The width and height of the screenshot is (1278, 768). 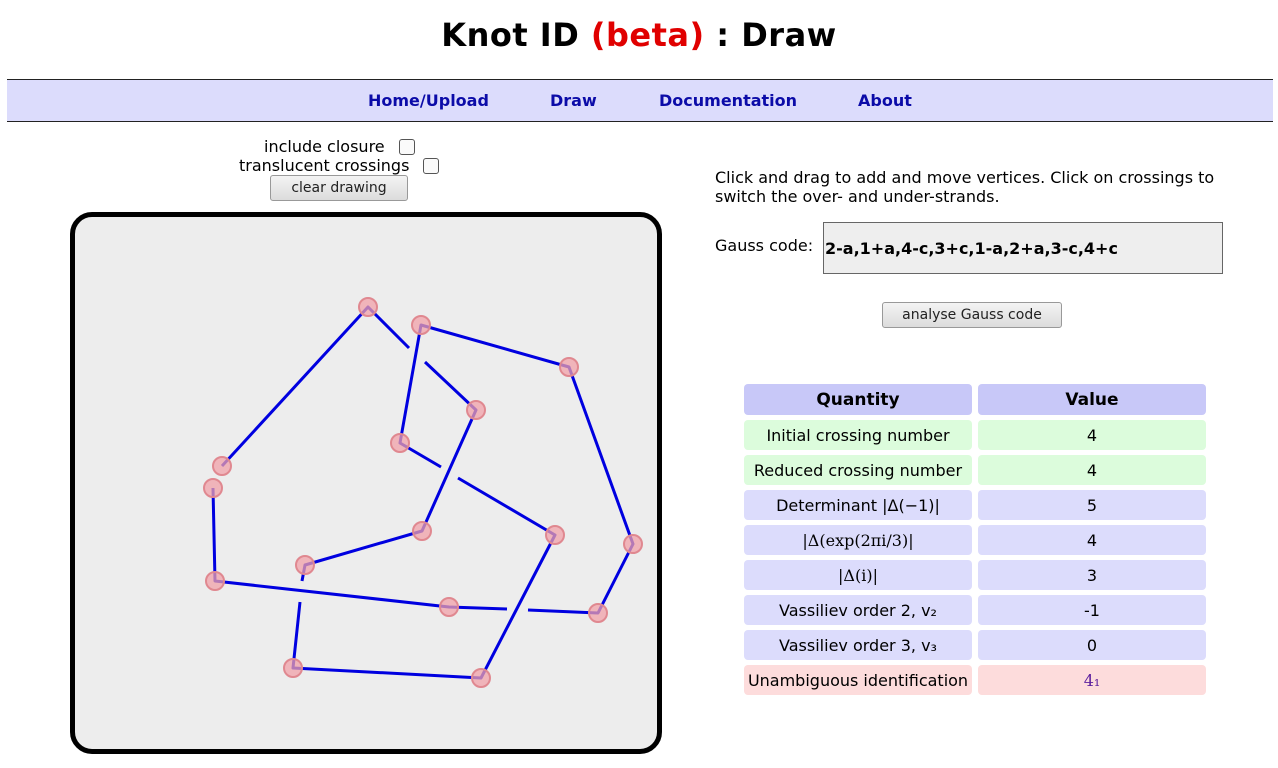 I want to click on page-title: Knot ID (beta) : Draw, so click(x=639, y=35).